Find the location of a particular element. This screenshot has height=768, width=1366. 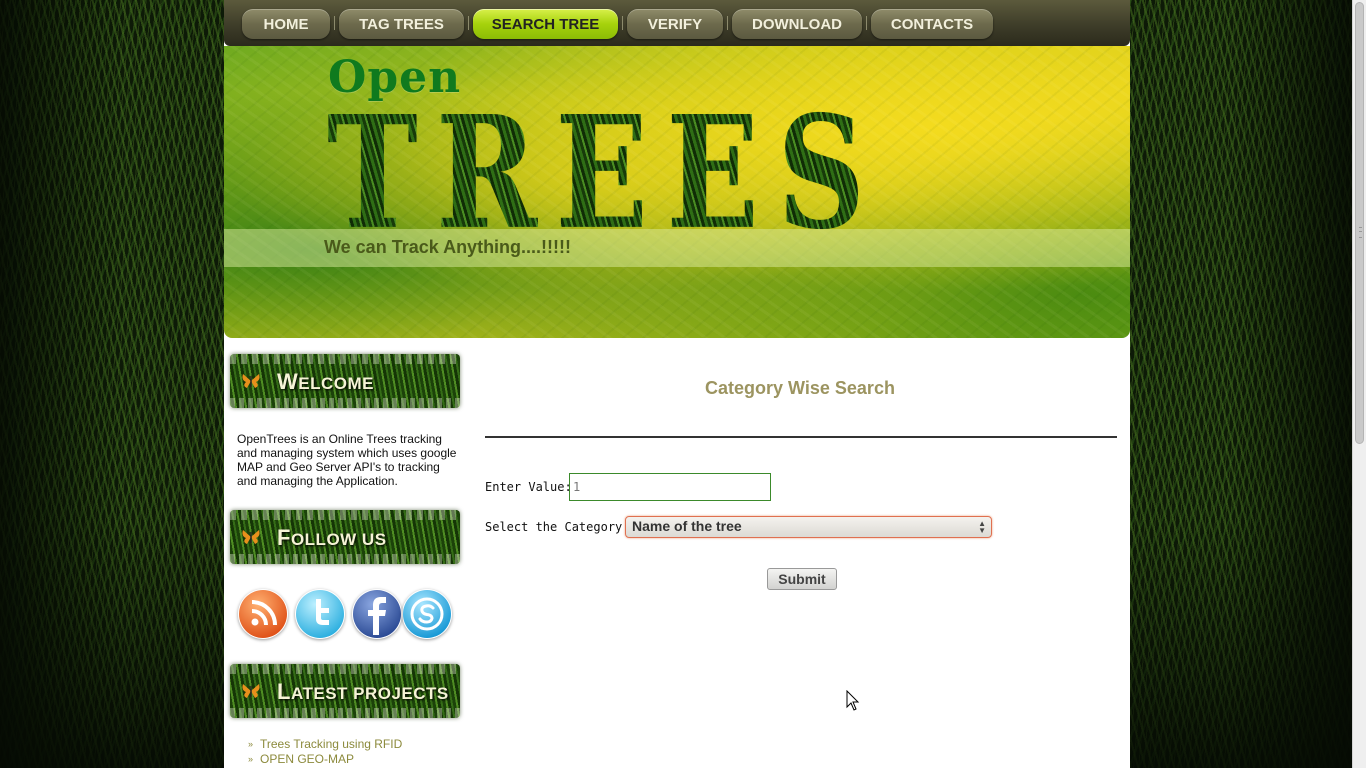

tagline: We can Track Anything....!!!!! is located at coordinates (448, 247).